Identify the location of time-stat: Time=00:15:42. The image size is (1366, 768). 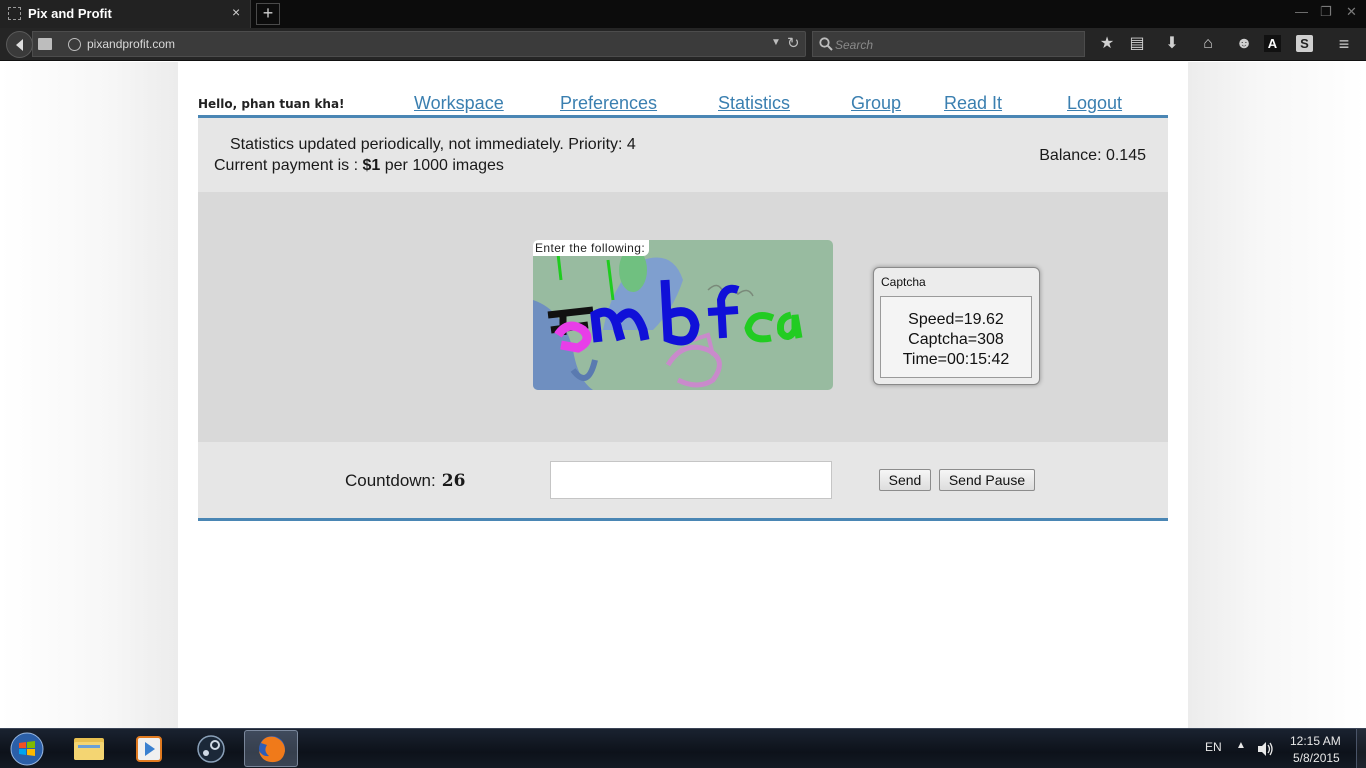
(956, 359).